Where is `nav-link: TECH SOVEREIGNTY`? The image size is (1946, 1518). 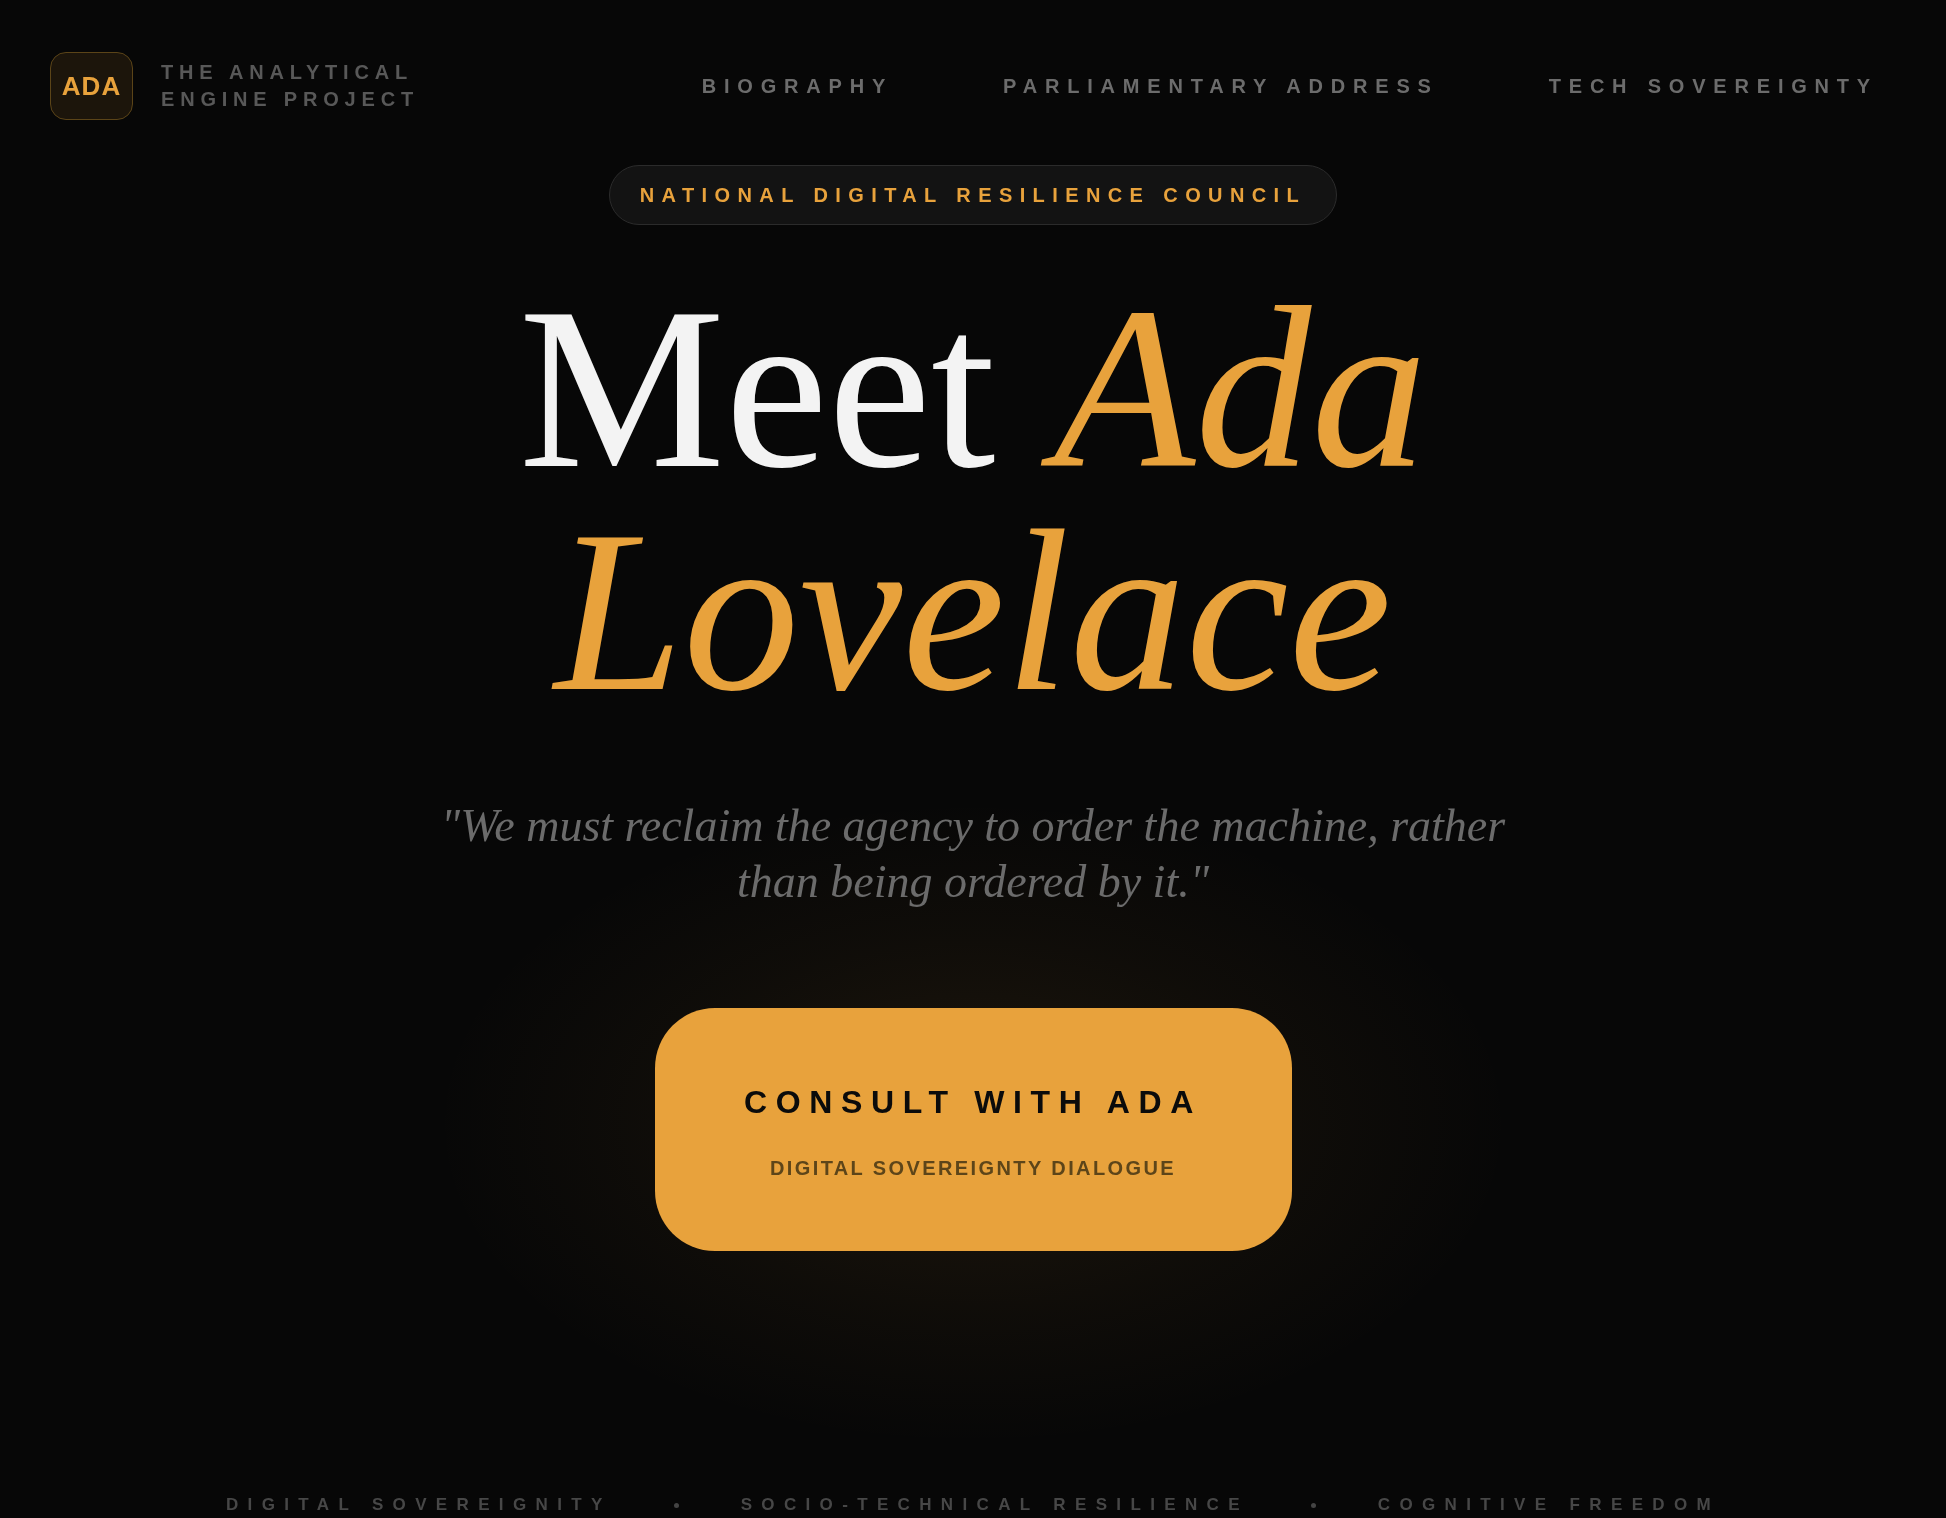
nav-link: TECH SOVEREIGNTY is located at coordinates (1713, 86).